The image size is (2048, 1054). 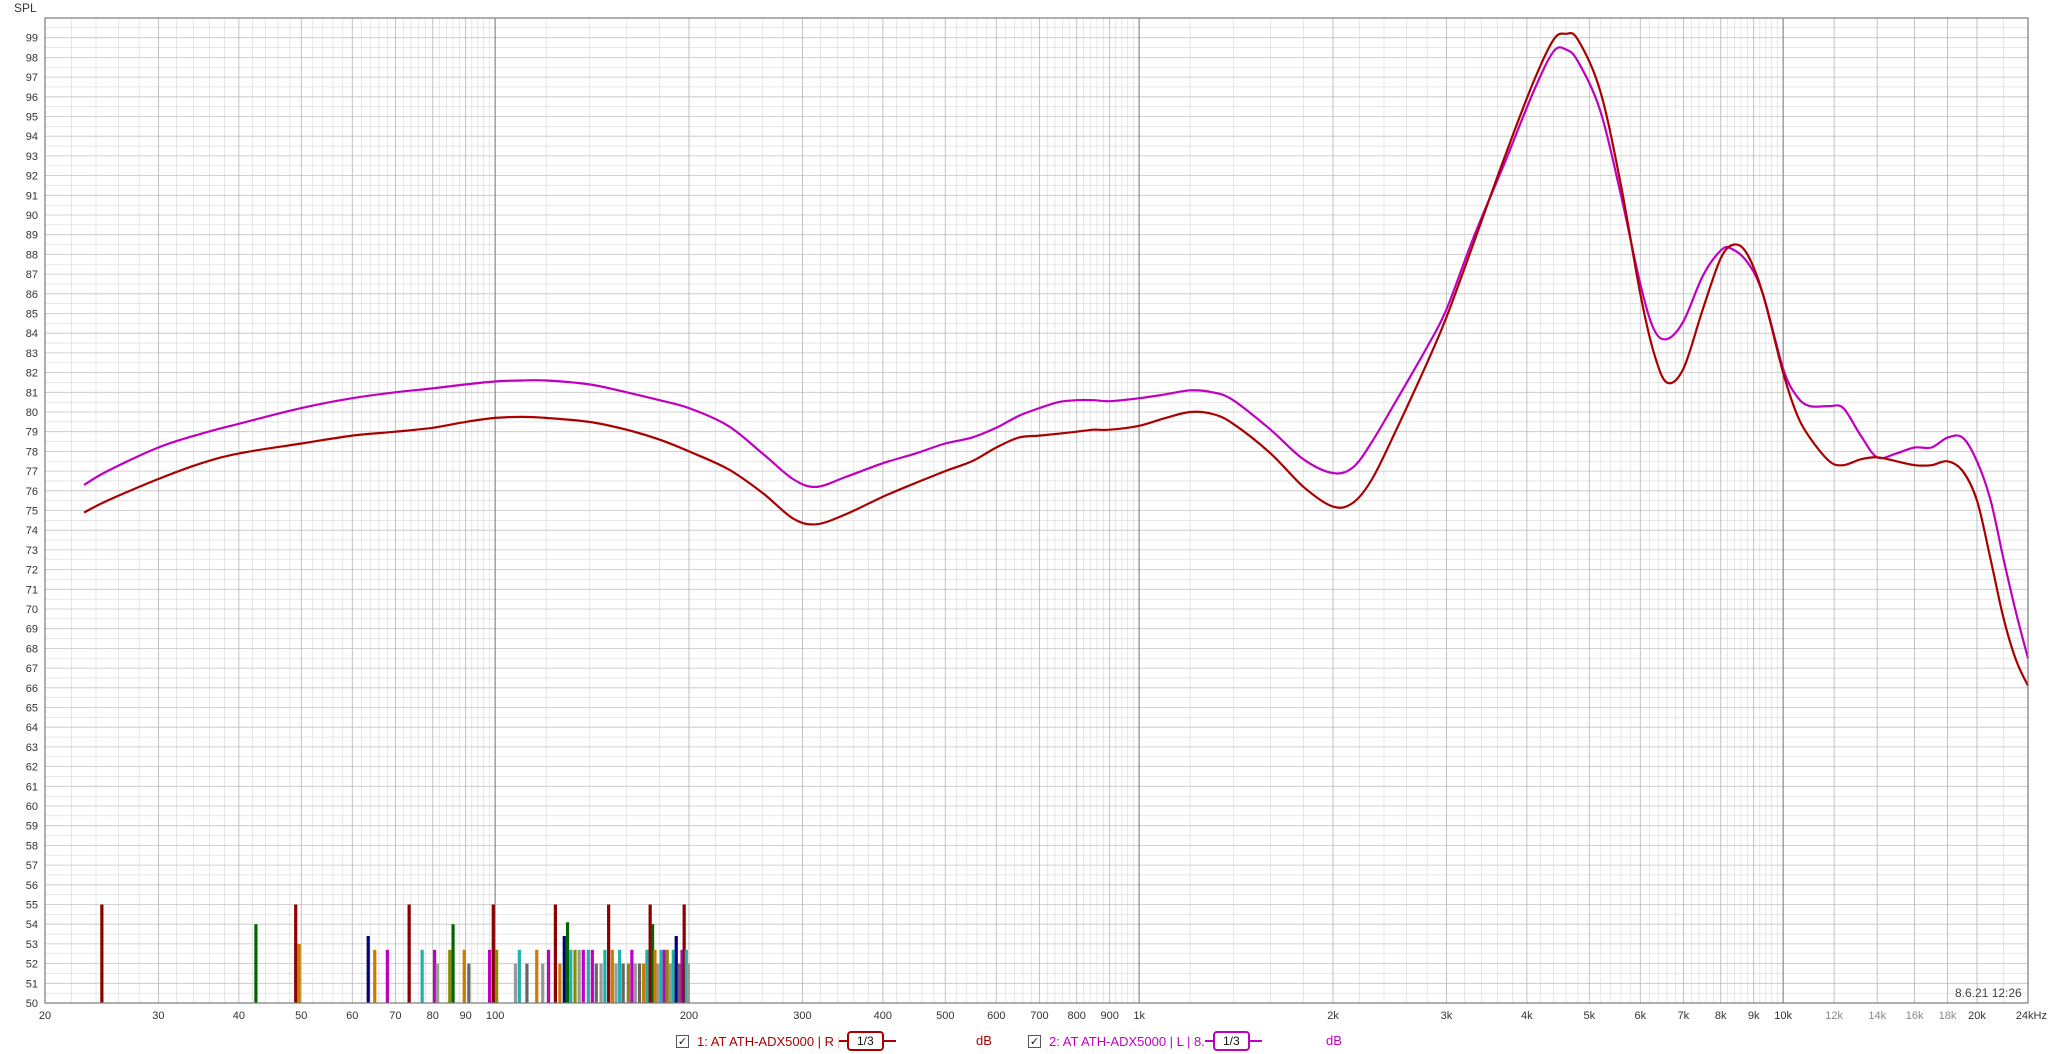 What do you see at coordinates (32, 334) in the screenshot?
I see `y-tick-label: 84` at bounding box center [32, 334].